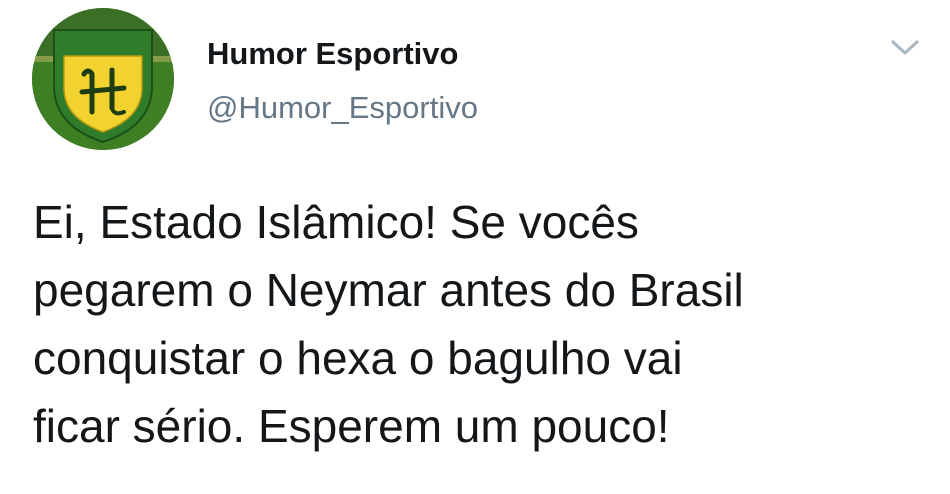 The width and height of the screenshot is (950, 494). I want to click on shield-logo-icon, so click(103, 79).